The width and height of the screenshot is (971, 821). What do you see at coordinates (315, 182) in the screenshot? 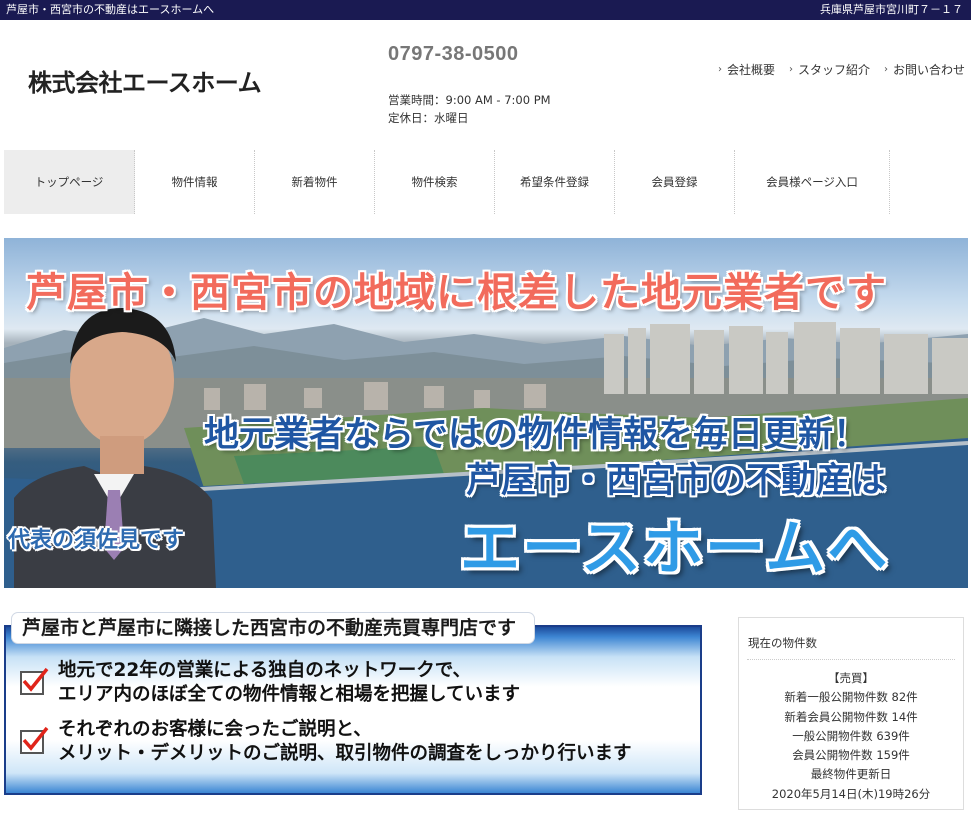
I see `nav-item-new: 新着物件` at bounding box center [315, 182].